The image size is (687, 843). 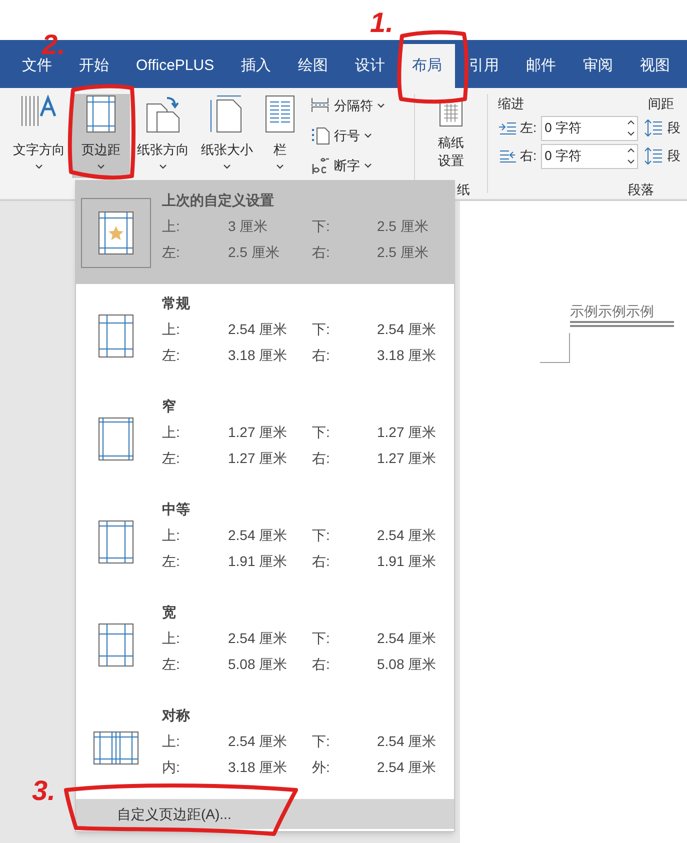 I want to click on ribbon-button: 文字方向, so click(x=39, y=136).